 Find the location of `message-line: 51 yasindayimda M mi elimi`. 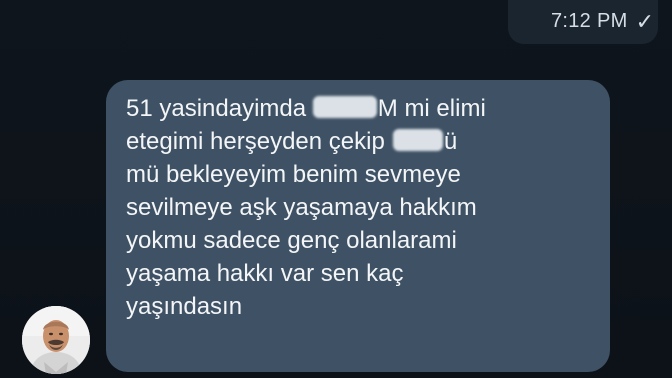

message-line: 51 yasindayimda M mi elimi is located at coordinates (358, 108).